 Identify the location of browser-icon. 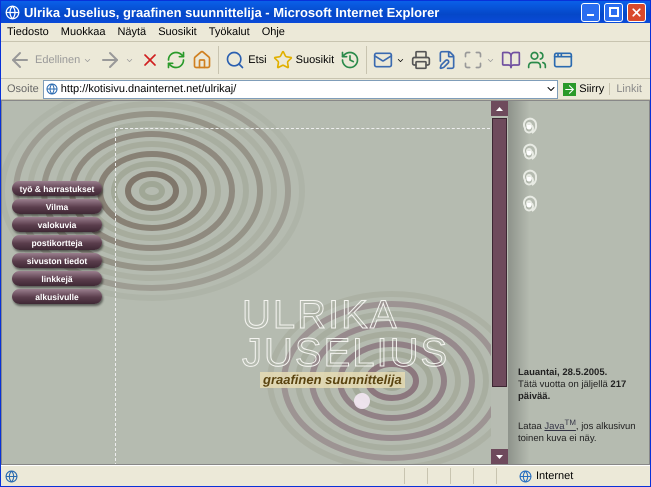
(12, 12).